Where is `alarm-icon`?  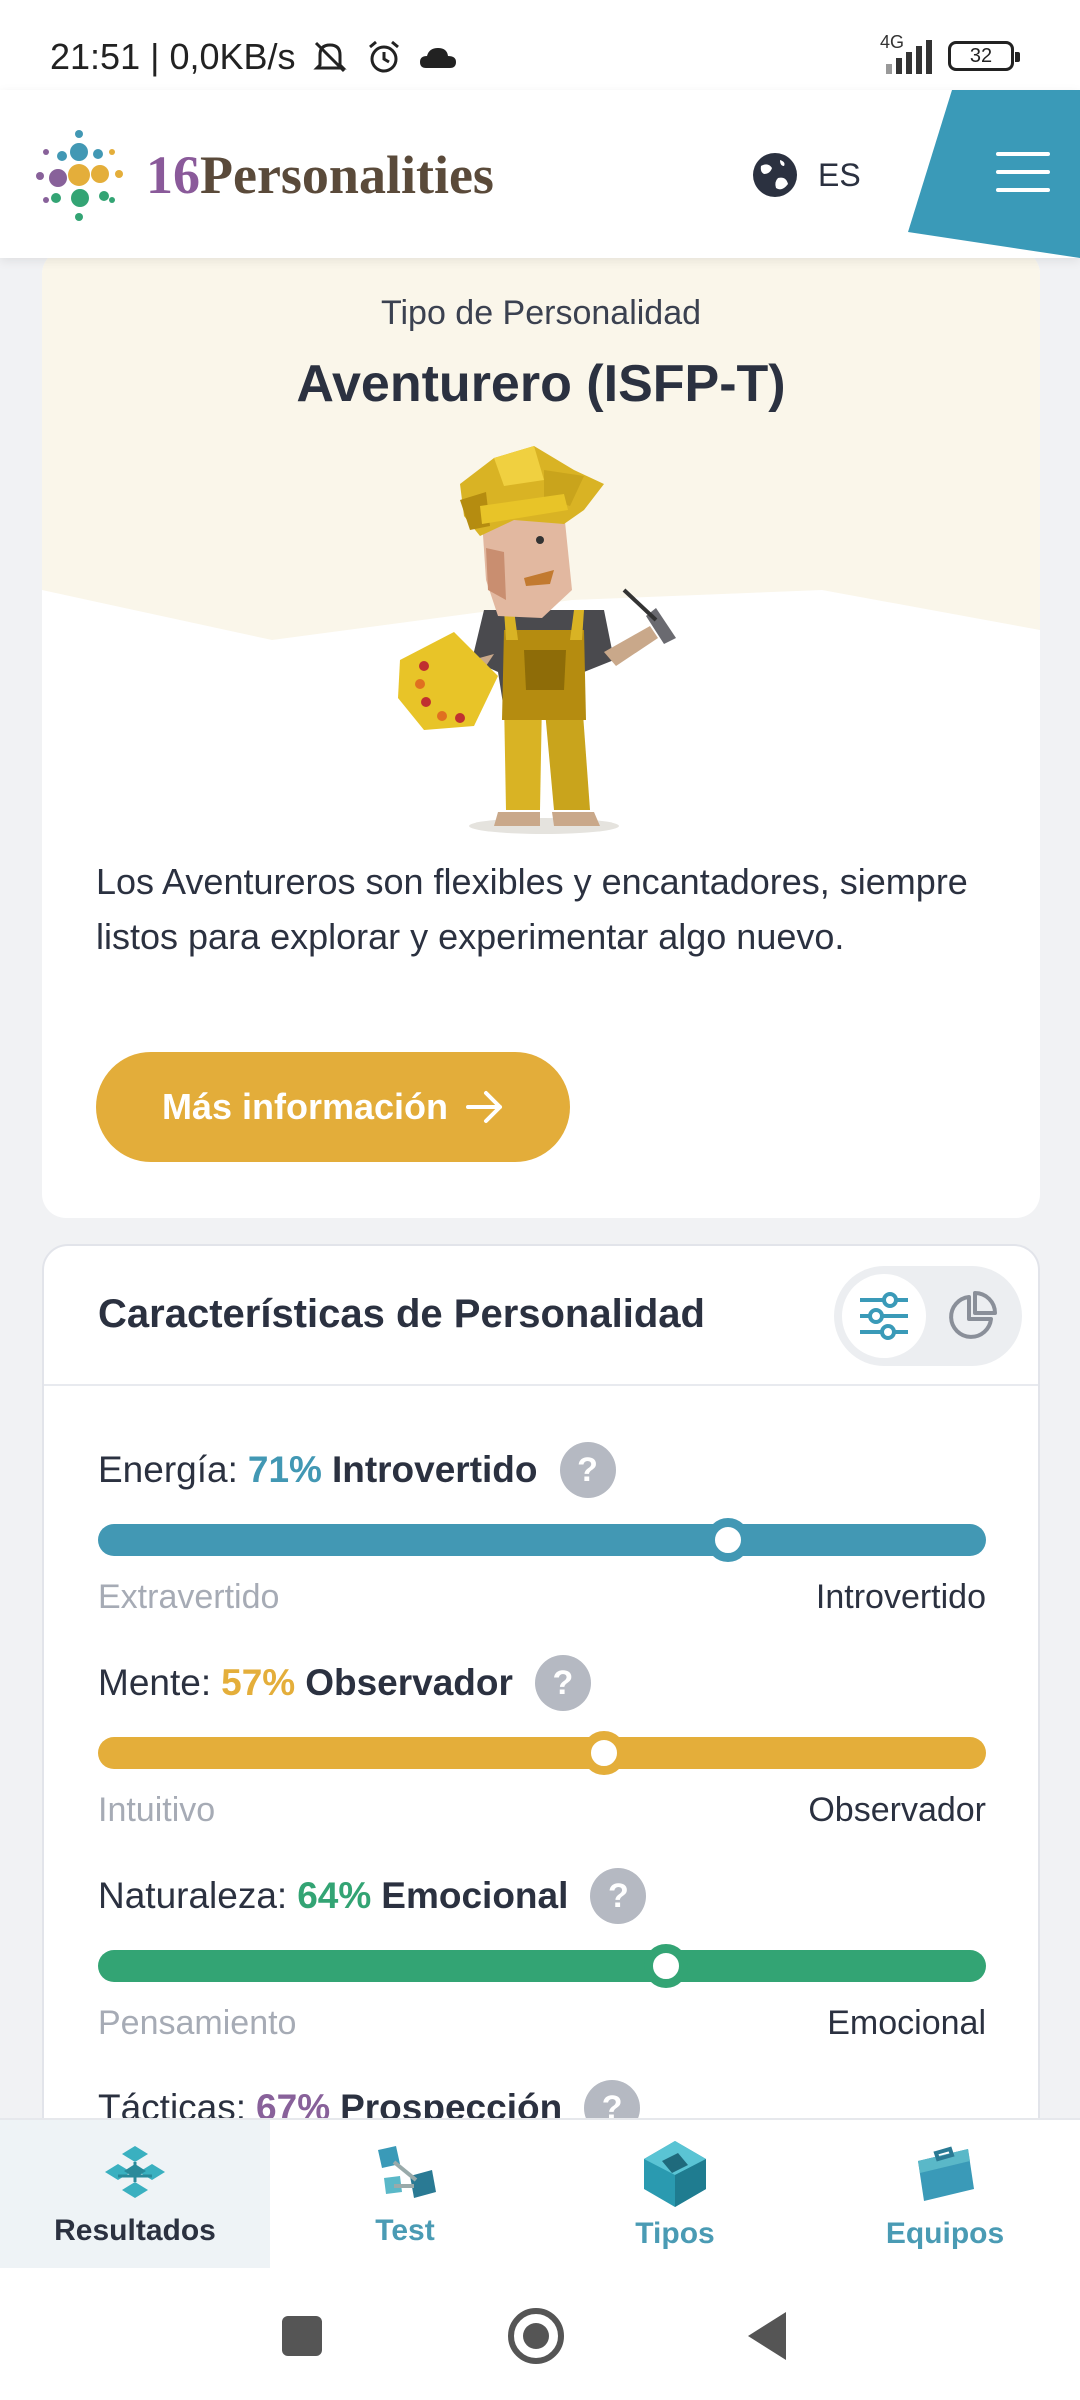 alarm-icon is located at coordinates (383, 56).